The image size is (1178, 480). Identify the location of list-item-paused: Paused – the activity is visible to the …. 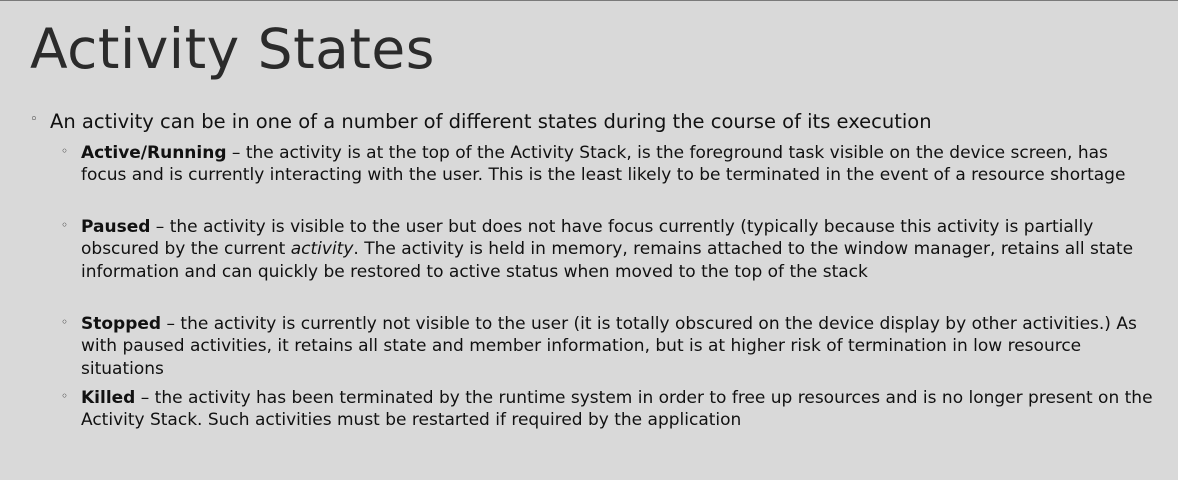
(618, 249).